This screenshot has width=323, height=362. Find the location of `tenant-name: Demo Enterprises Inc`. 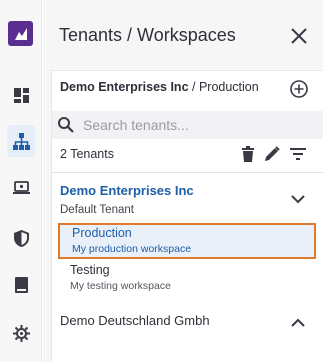

tenant-name: Demo Enterprises Inc is located at coordinates (127, 190).